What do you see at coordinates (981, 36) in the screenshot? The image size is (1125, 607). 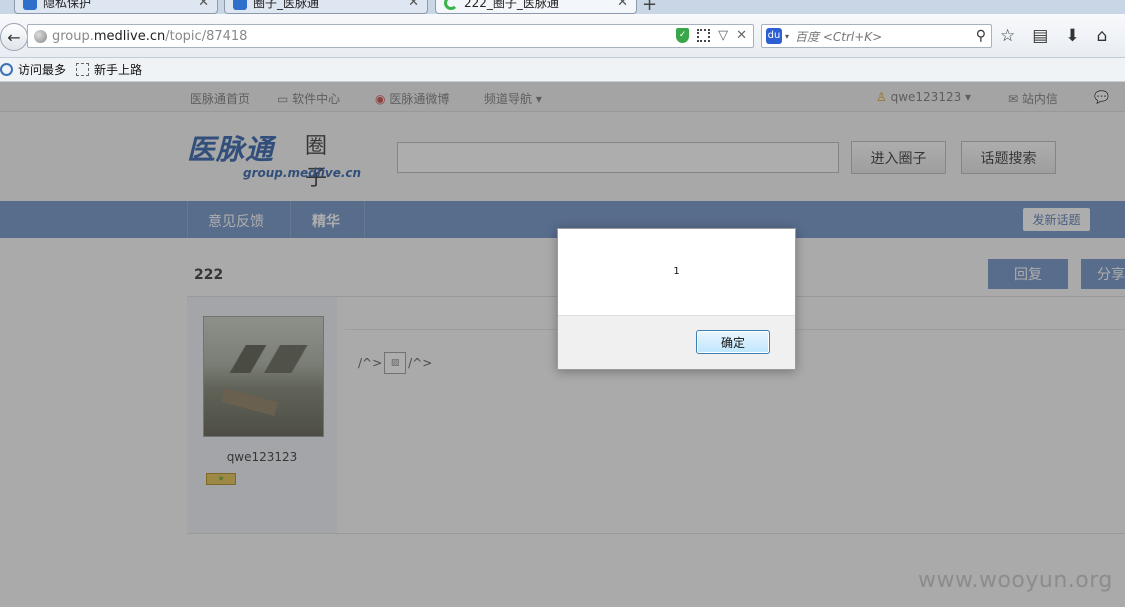 I see `search-icon: ⚲` at bounding box center [981, 36].